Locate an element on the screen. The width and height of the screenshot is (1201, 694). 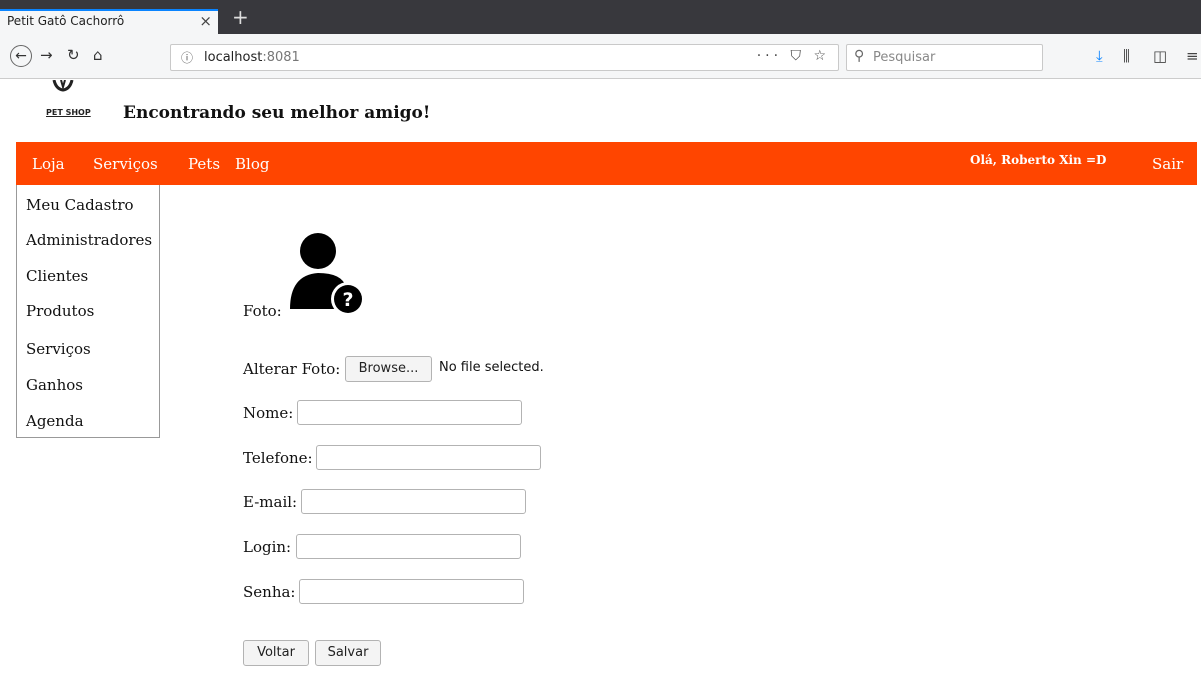
search-bar: ⚲ Pesquisar is located at coordinates (944, 57).